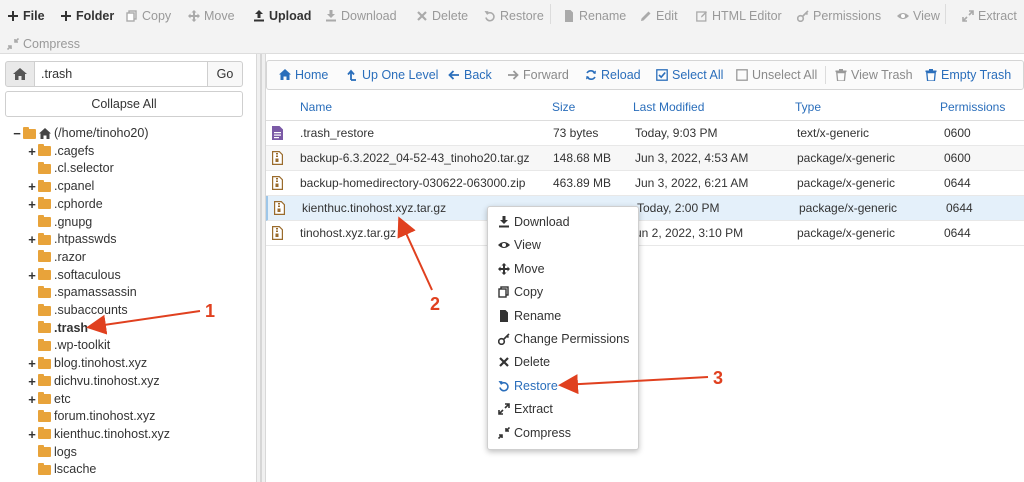 The width and height of the screenshot is (1024, 482). What do you see at coordinates (542, 432) in the screenshot?
I see `context-menu-label: Compress` at bounding box center [542, 432].